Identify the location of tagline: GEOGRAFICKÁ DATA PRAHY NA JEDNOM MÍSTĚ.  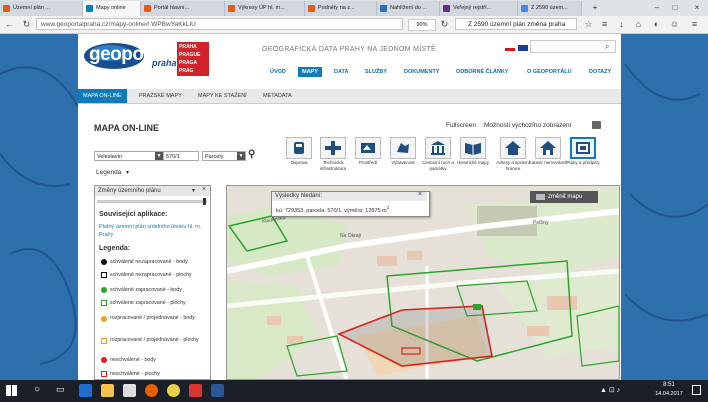
(349, 49).